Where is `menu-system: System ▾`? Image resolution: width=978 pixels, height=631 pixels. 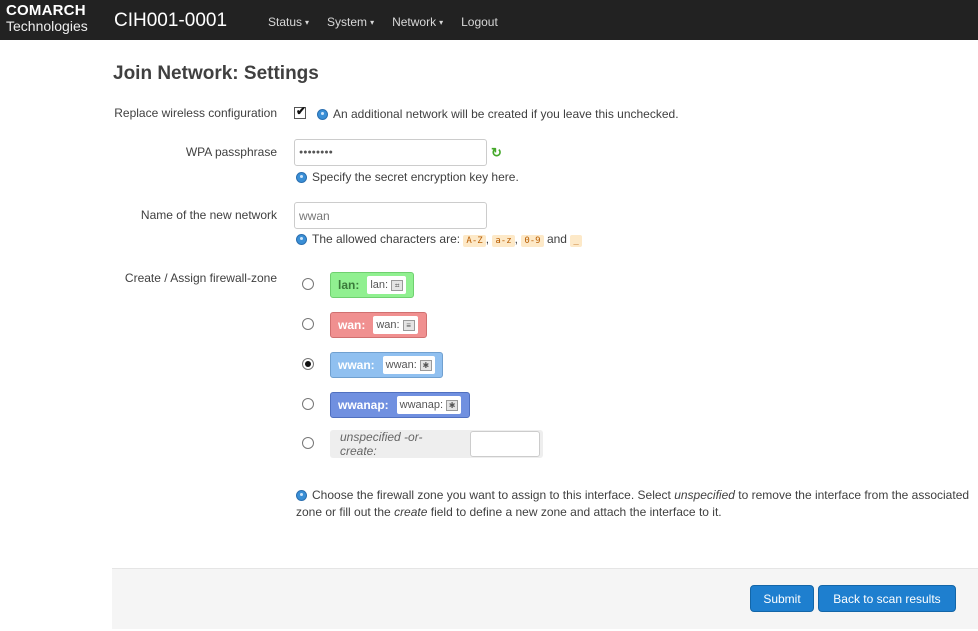
menu-system: System ▾ is located at coordinates (350, 22).